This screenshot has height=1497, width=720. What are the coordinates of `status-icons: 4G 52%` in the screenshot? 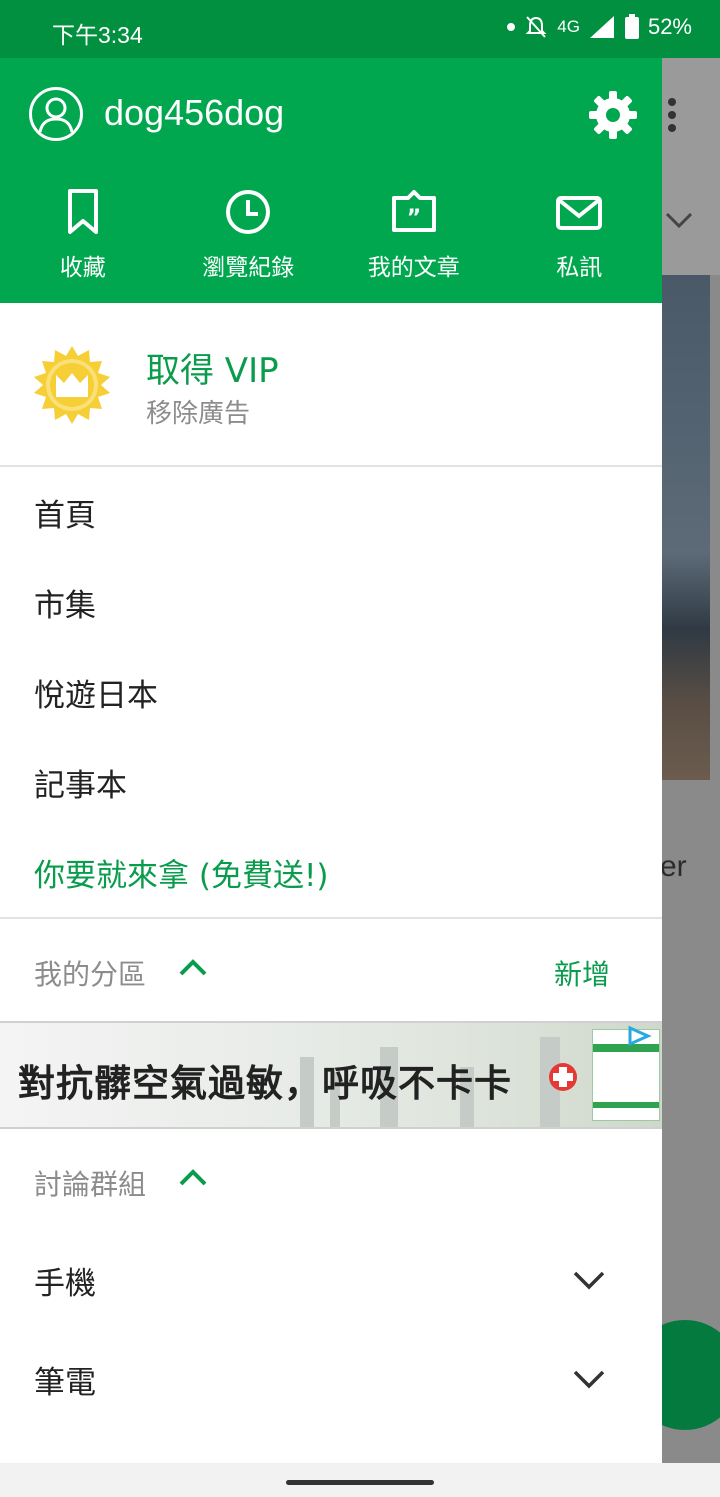 It's located at (599, 27).